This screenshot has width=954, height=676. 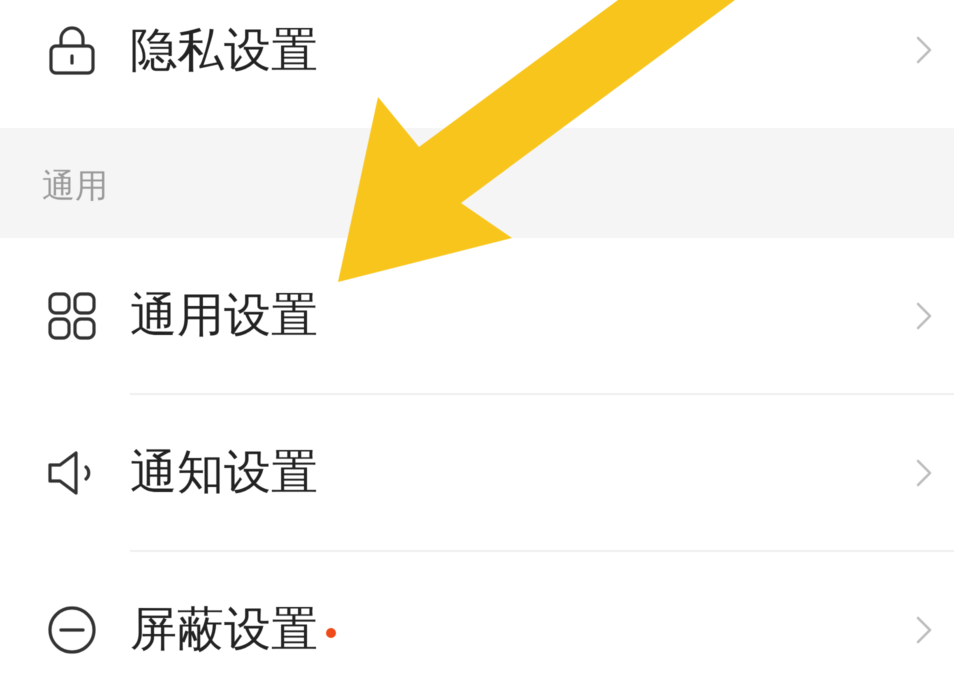 I want to click on row-label: 通知设置, so click(x=224, y=472).